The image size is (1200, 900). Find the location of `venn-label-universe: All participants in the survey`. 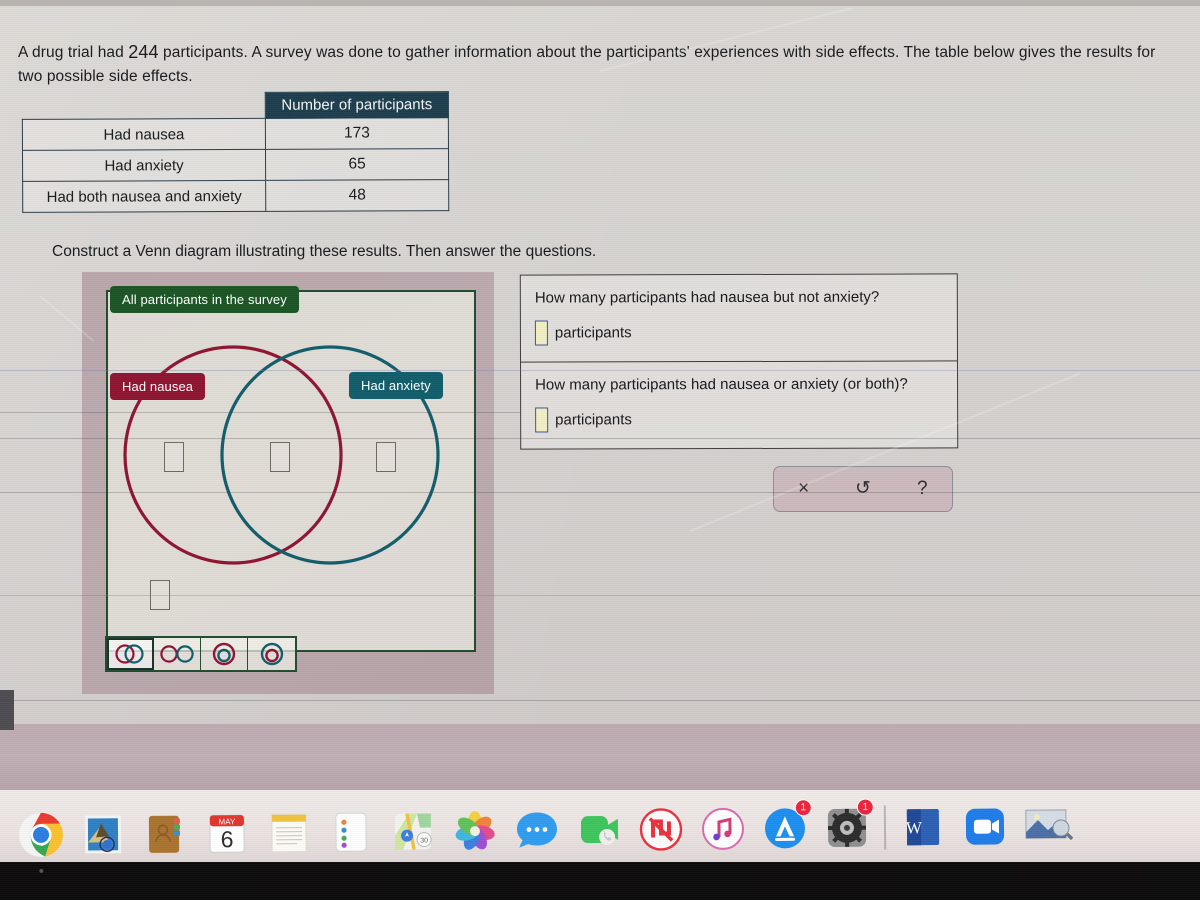

venn-label-universe: All participants in the survey is located at coordinates (204, 299).